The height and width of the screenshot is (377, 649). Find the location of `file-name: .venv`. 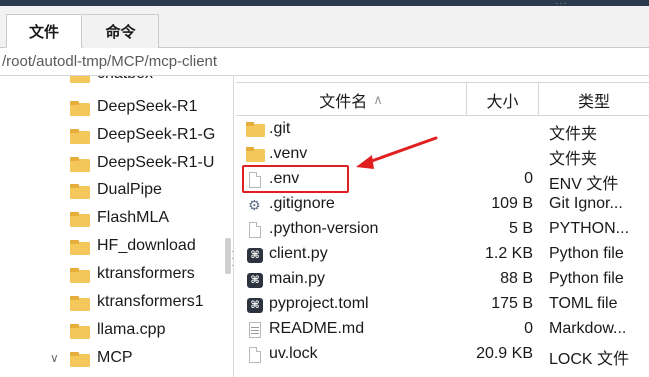

file-name: .venv is located at coordinates (288, 153).